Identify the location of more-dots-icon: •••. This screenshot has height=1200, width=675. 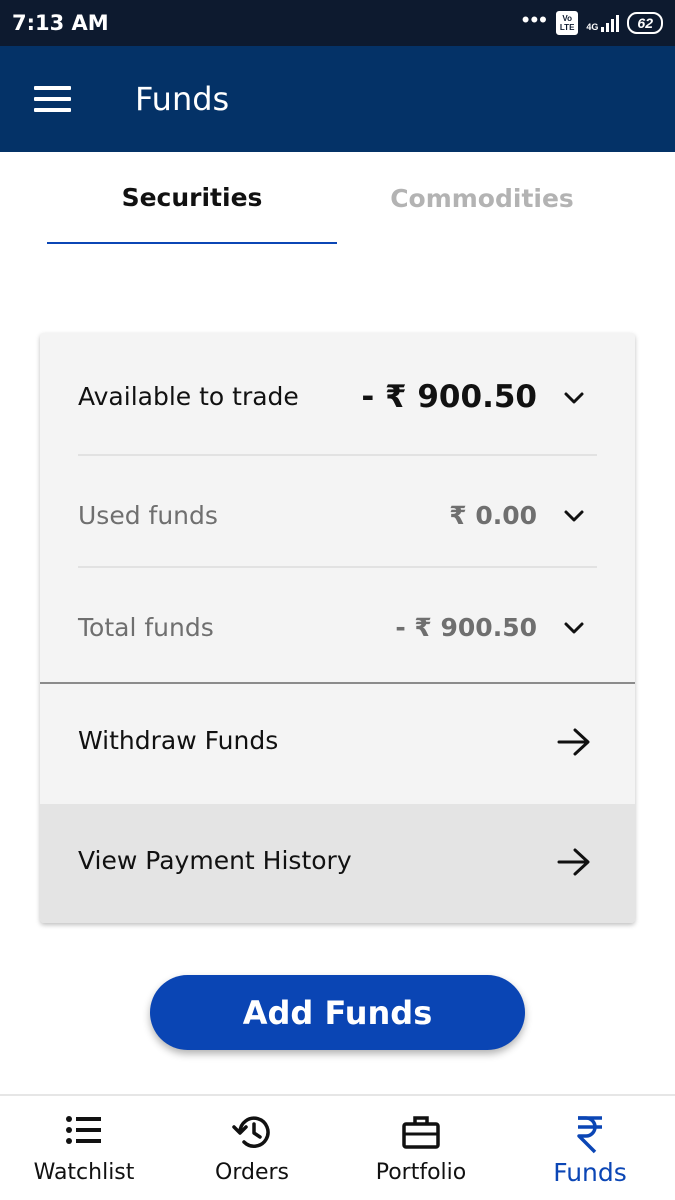
(534, 19).